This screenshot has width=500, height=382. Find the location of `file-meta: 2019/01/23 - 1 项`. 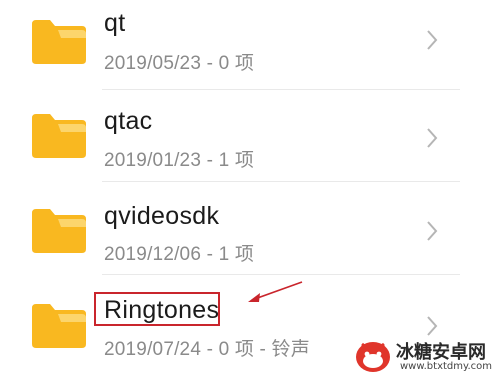

file-meta: 2019/01/23 - 1 项 is located at coordinates (179, 160).